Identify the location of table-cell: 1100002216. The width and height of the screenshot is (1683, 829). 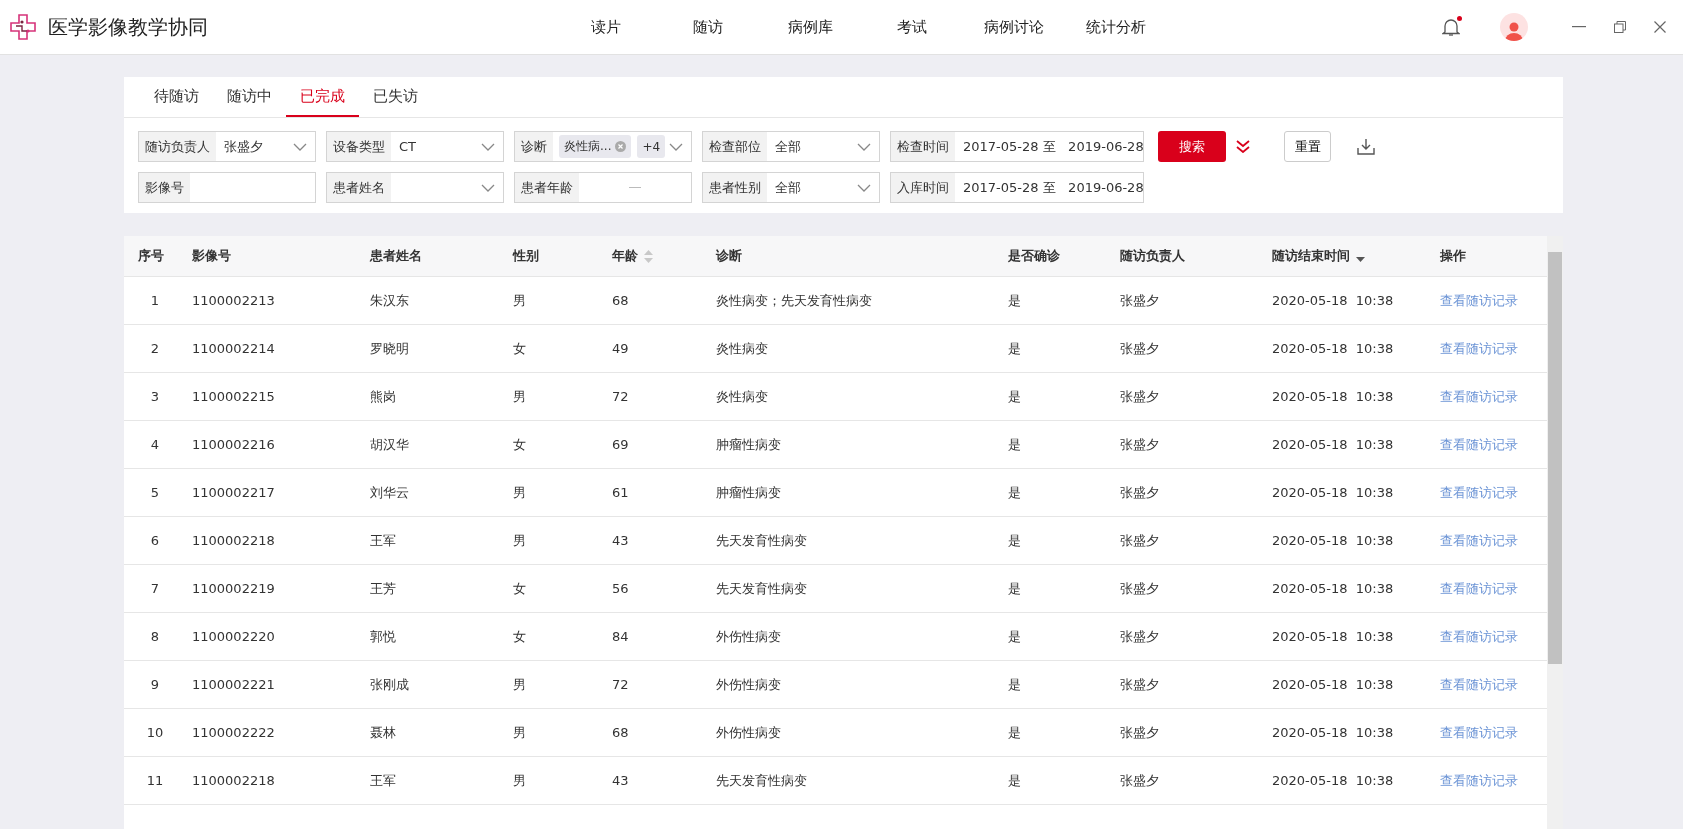
(233, 444).